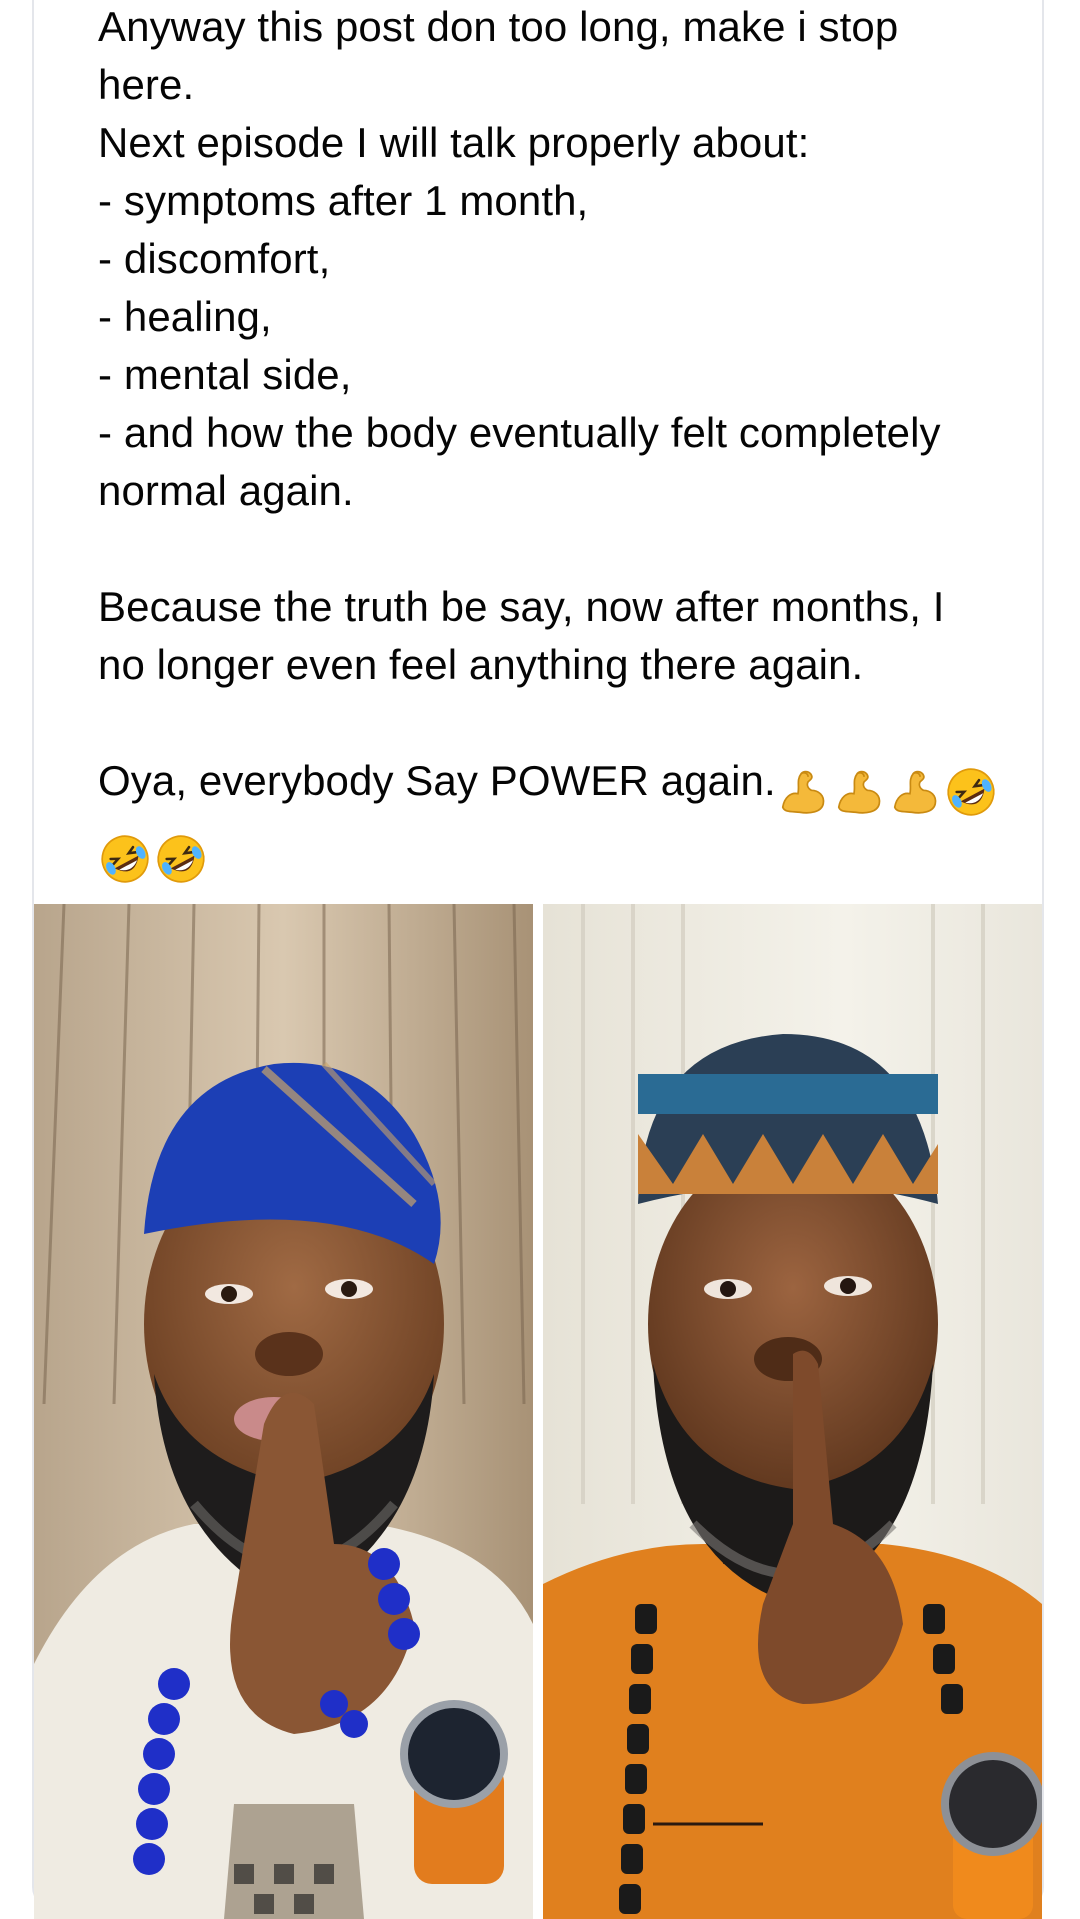 The image size is (1080, 1919). Describe the element at coordinates (225, 374) in the screenshot. I see `post-line: - mental side,` at that location.